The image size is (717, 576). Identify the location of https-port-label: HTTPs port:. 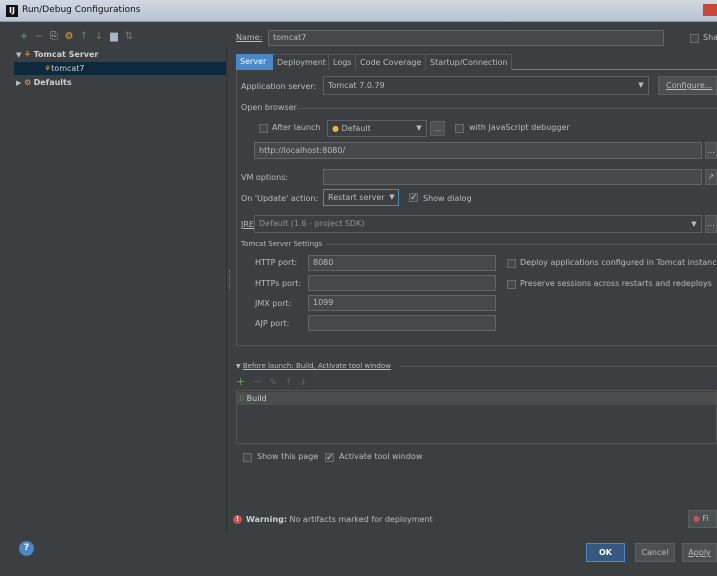
(278, 283).